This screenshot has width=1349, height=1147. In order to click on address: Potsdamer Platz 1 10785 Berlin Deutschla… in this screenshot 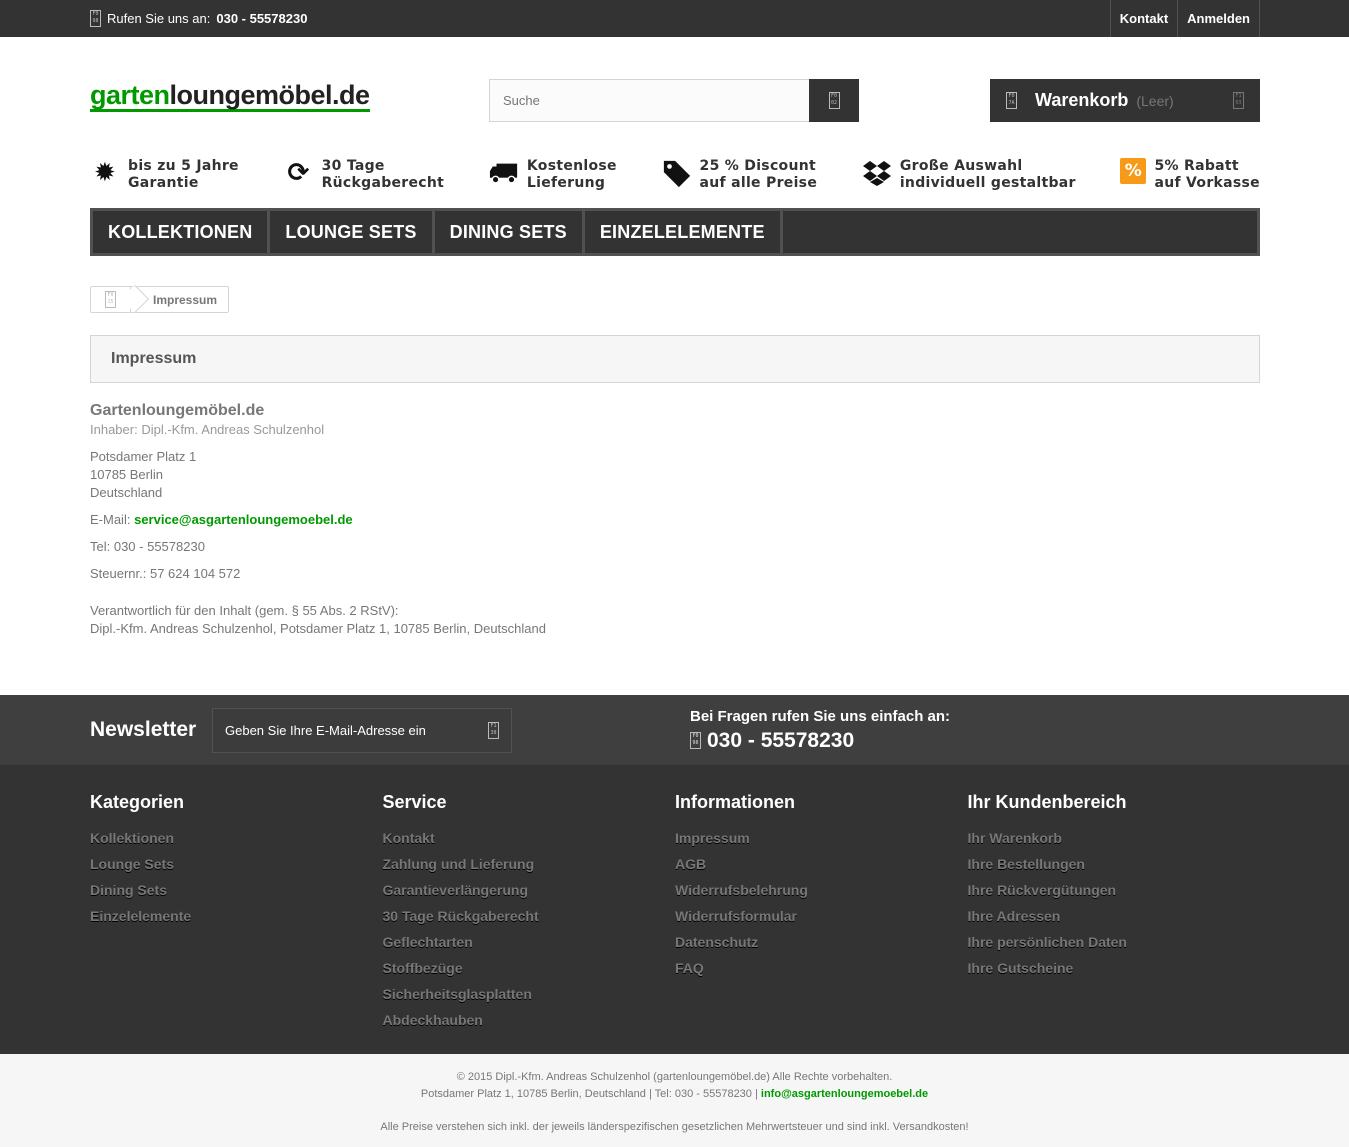, I will do `click(143, 474)`.